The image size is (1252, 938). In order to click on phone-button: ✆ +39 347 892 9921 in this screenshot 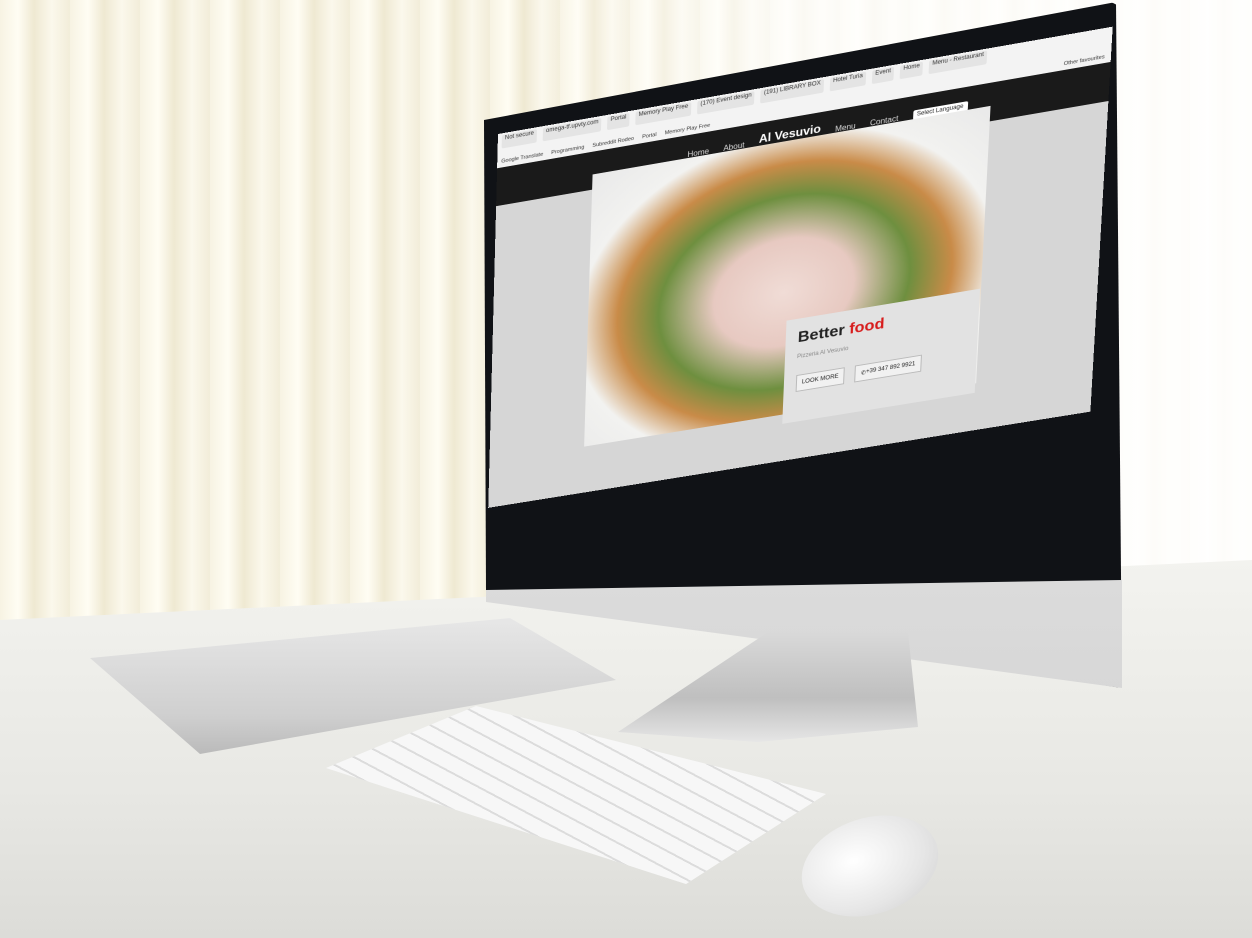, I will do `click(888, 368)`.